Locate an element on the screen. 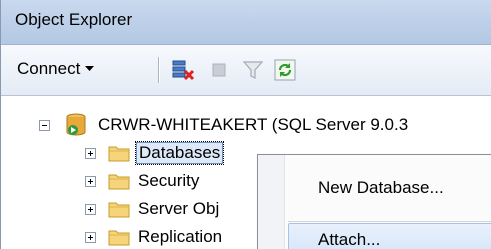 The width and height of the screenshot is (491, 249). filter-icon is located at coordinates (253, 70).